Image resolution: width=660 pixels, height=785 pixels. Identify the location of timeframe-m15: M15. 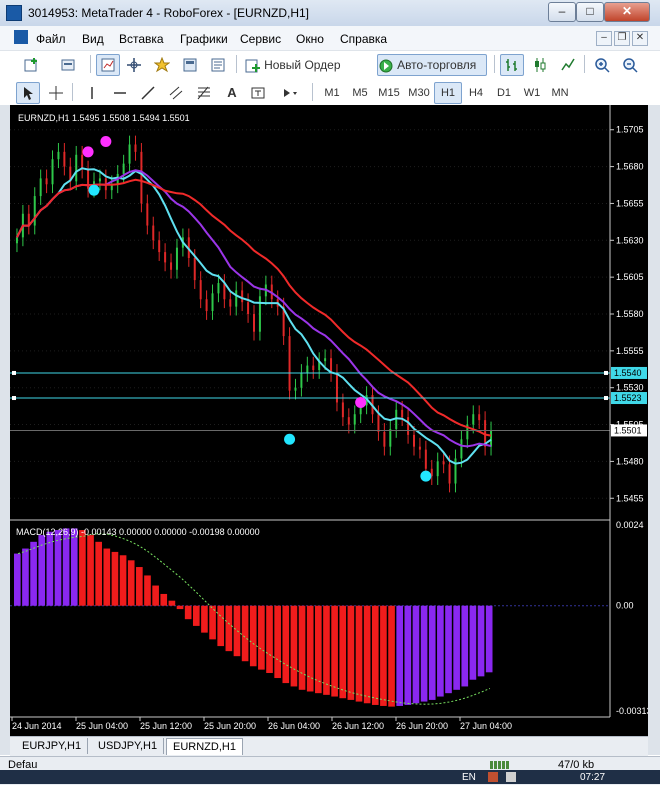
(389, 93).